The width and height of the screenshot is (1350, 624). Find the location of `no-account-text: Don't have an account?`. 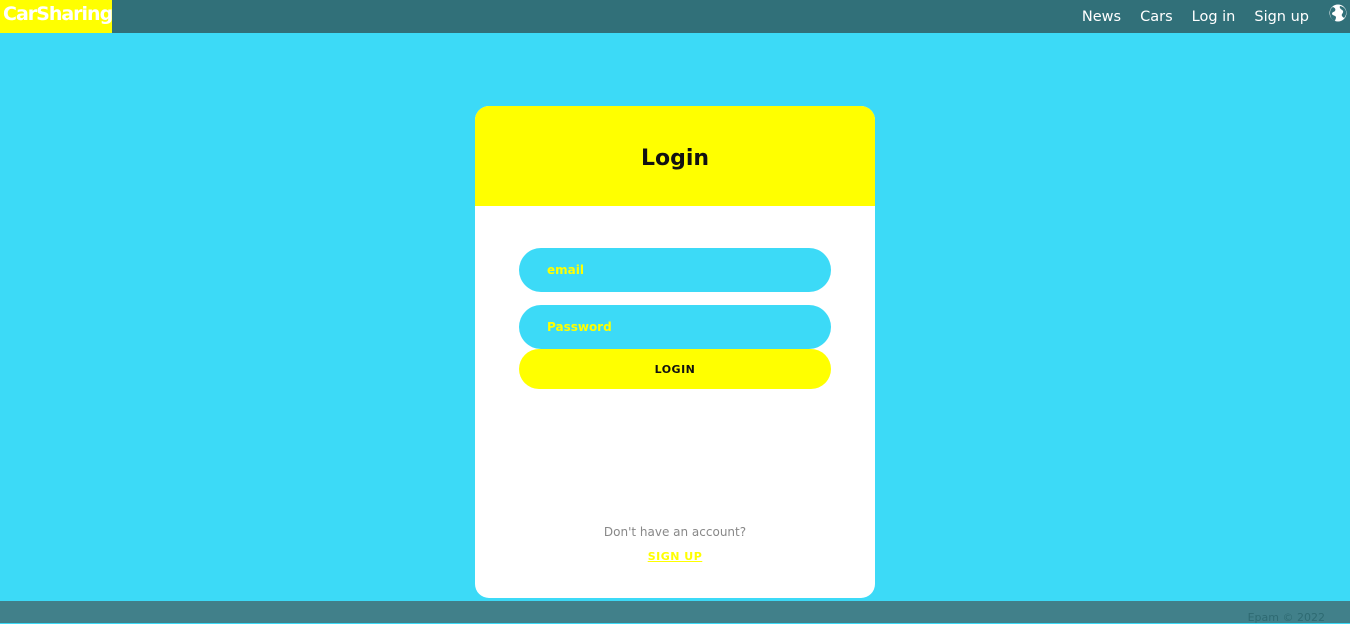

no-account-text: Don't have an account? is located at coordinates (675, 532).